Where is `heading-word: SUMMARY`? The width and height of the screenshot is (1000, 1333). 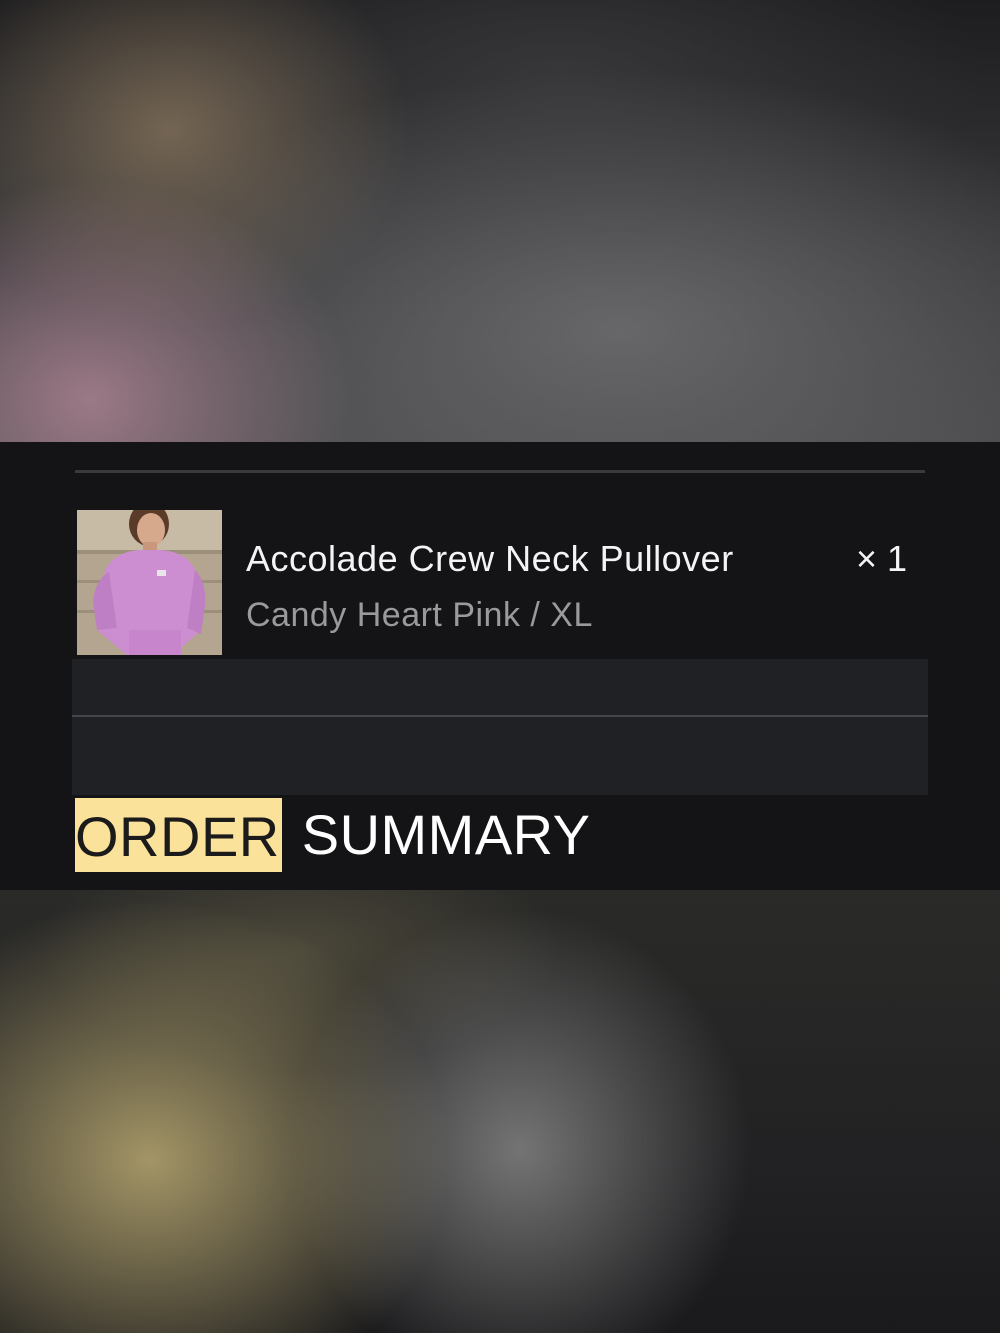
heading-word: SUMMARY is located at coordinates (446, 834).